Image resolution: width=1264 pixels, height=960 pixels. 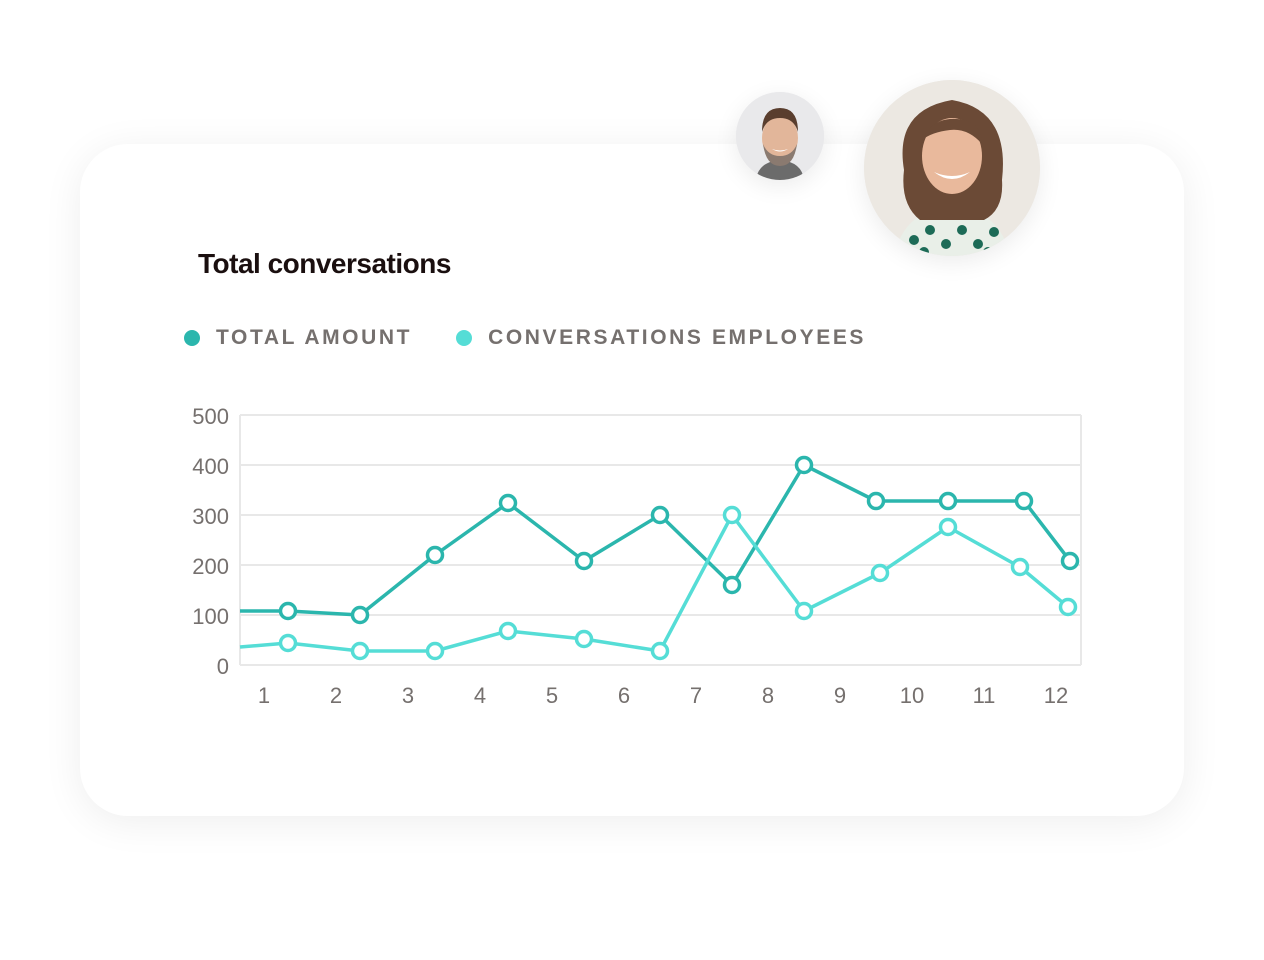 I want to click on x-tick-label: 6, so click(x=624, y=695).